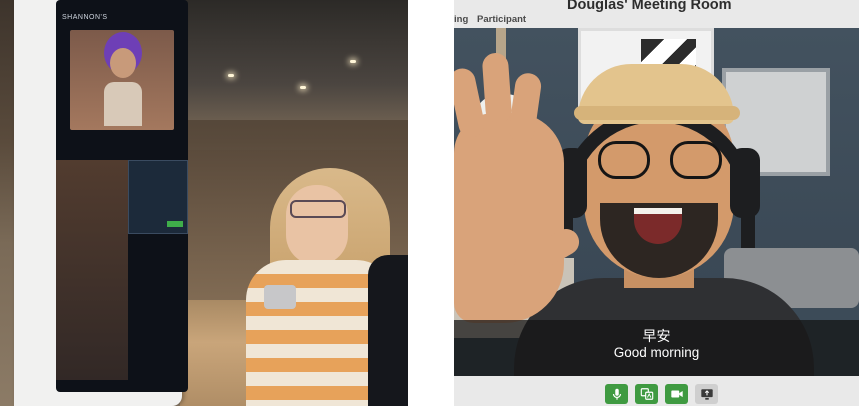  I want to click on tab-meeting: ing, so click(461, 19).